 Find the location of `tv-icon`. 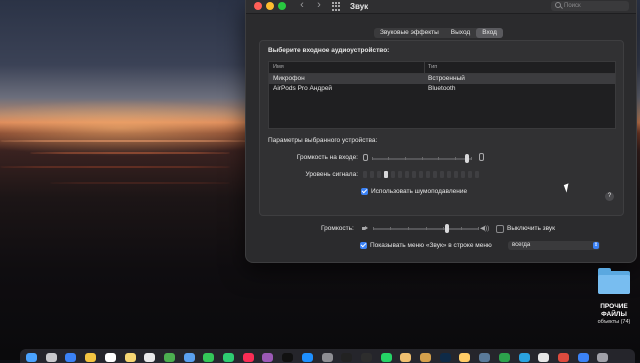

tv-icon is located at coordinates (288, 357).